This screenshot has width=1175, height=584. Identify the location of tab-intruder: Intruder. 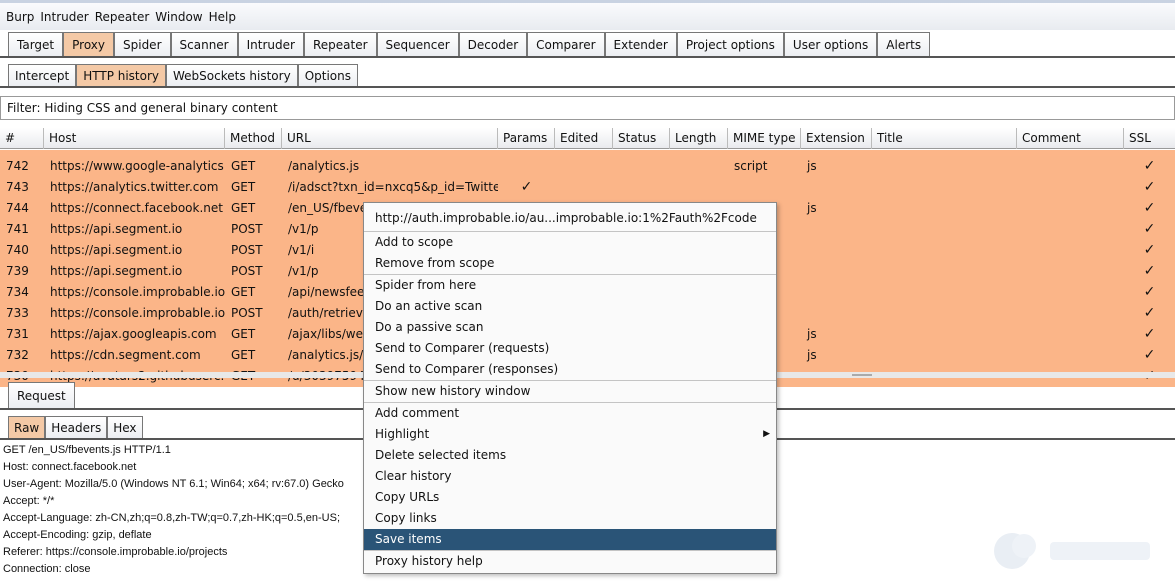
(270, 44).